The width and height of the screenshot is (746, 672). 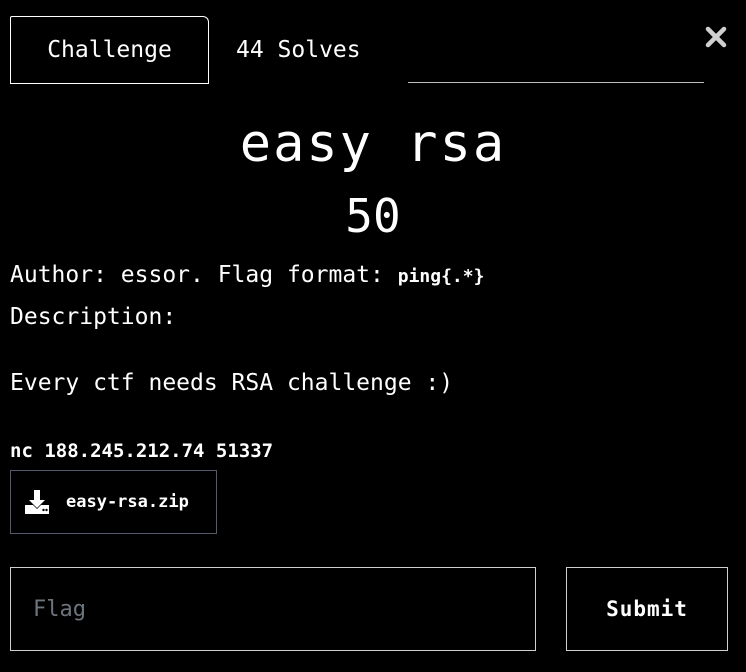 I want to click on close-icon, so click(x=716, y=37).